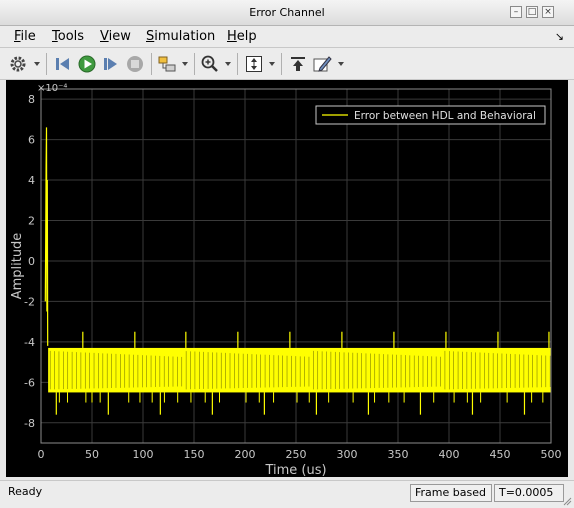 Image resolution: width=574 pixels, height=508 pixels. Describe the element at coordinates (551, 454) in the screenshot. I see `x-tick-label: 500` at that location.